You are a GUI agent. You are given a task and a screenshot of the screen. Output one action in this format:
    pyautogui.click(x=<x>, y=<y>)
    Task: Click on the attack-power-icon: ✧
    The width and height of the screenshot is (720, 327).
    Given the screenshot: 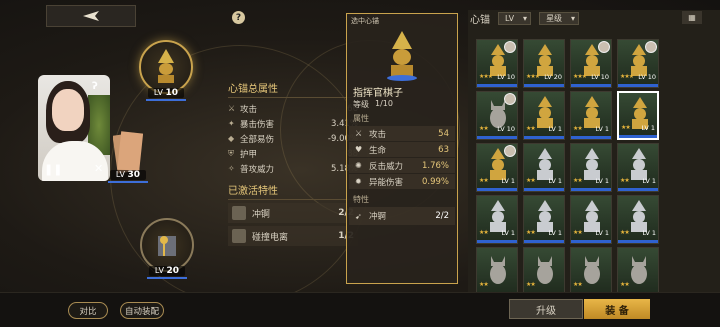 What is the action you would take?
    pyautogui.click(x=231, y=168)
    